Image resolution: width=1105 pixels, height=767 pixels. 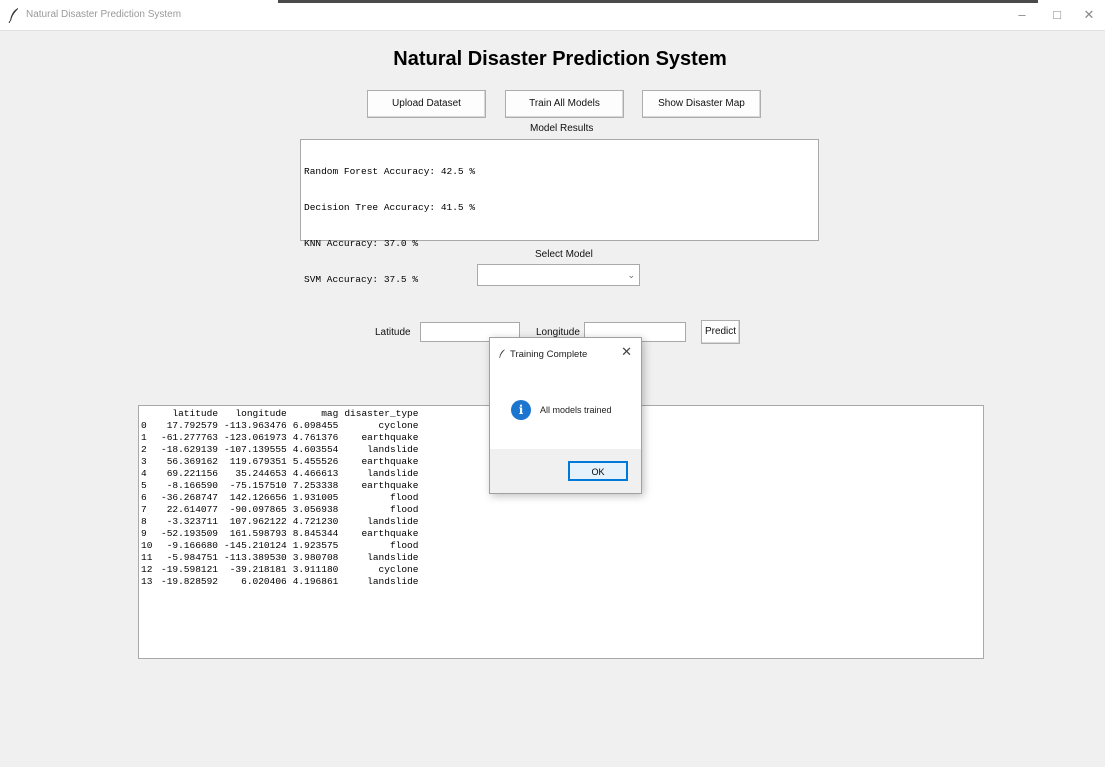 I want to click on table-cell: 3.980708, so click(x=315, y=557).